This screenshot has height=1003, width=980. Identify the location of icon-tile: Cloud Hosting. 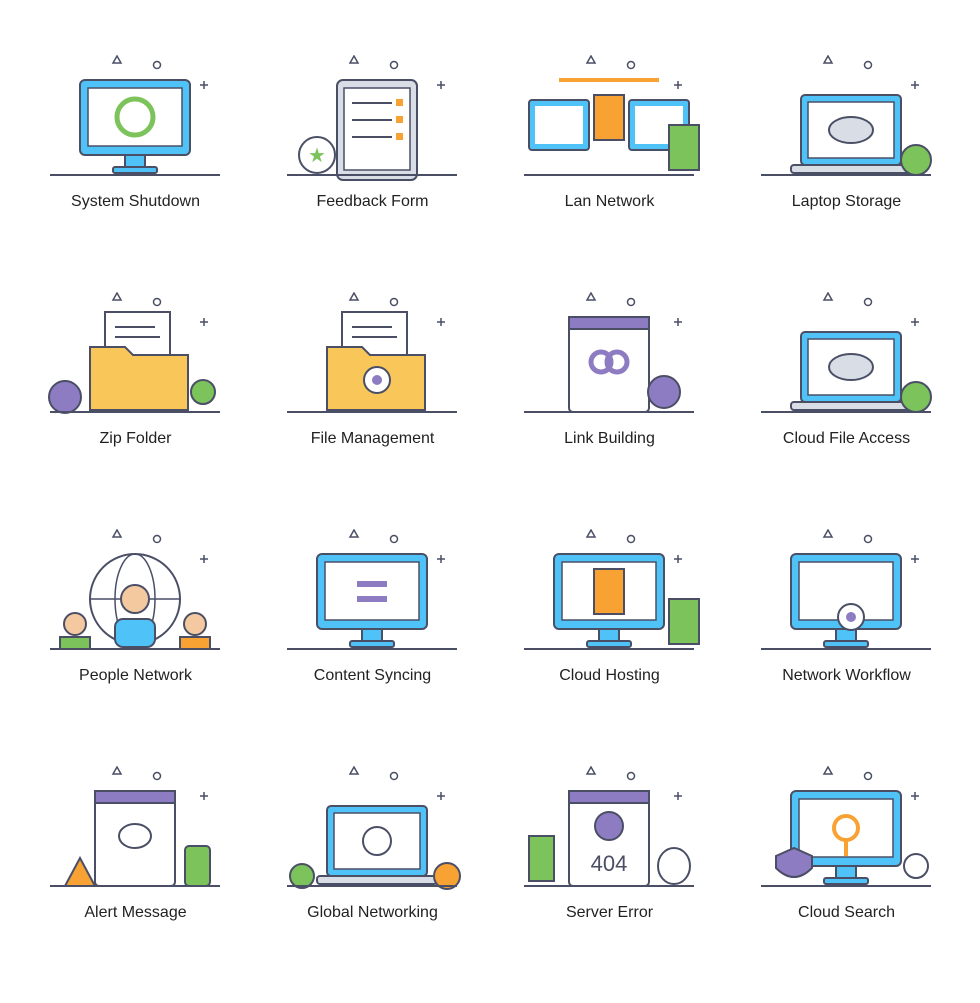
(609, 647).